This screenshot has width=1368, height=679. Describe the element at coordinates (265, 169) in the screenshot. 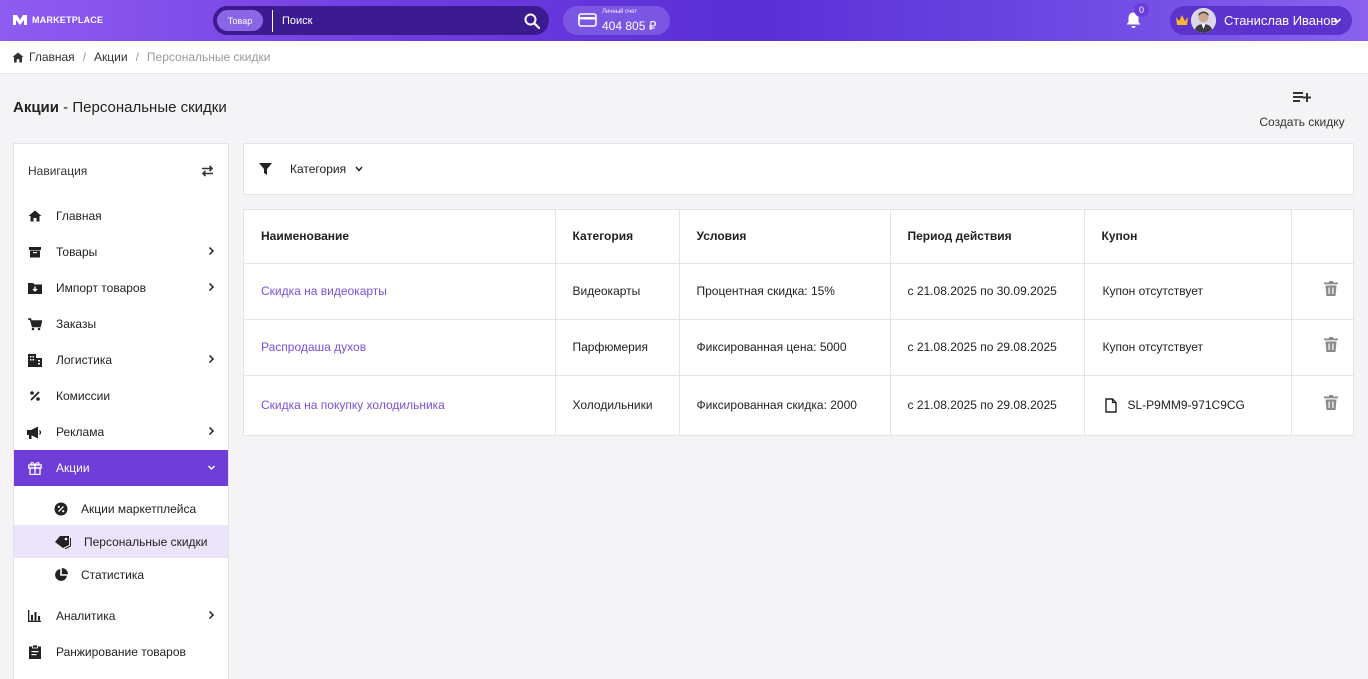

I see `filter-icon` at that location.